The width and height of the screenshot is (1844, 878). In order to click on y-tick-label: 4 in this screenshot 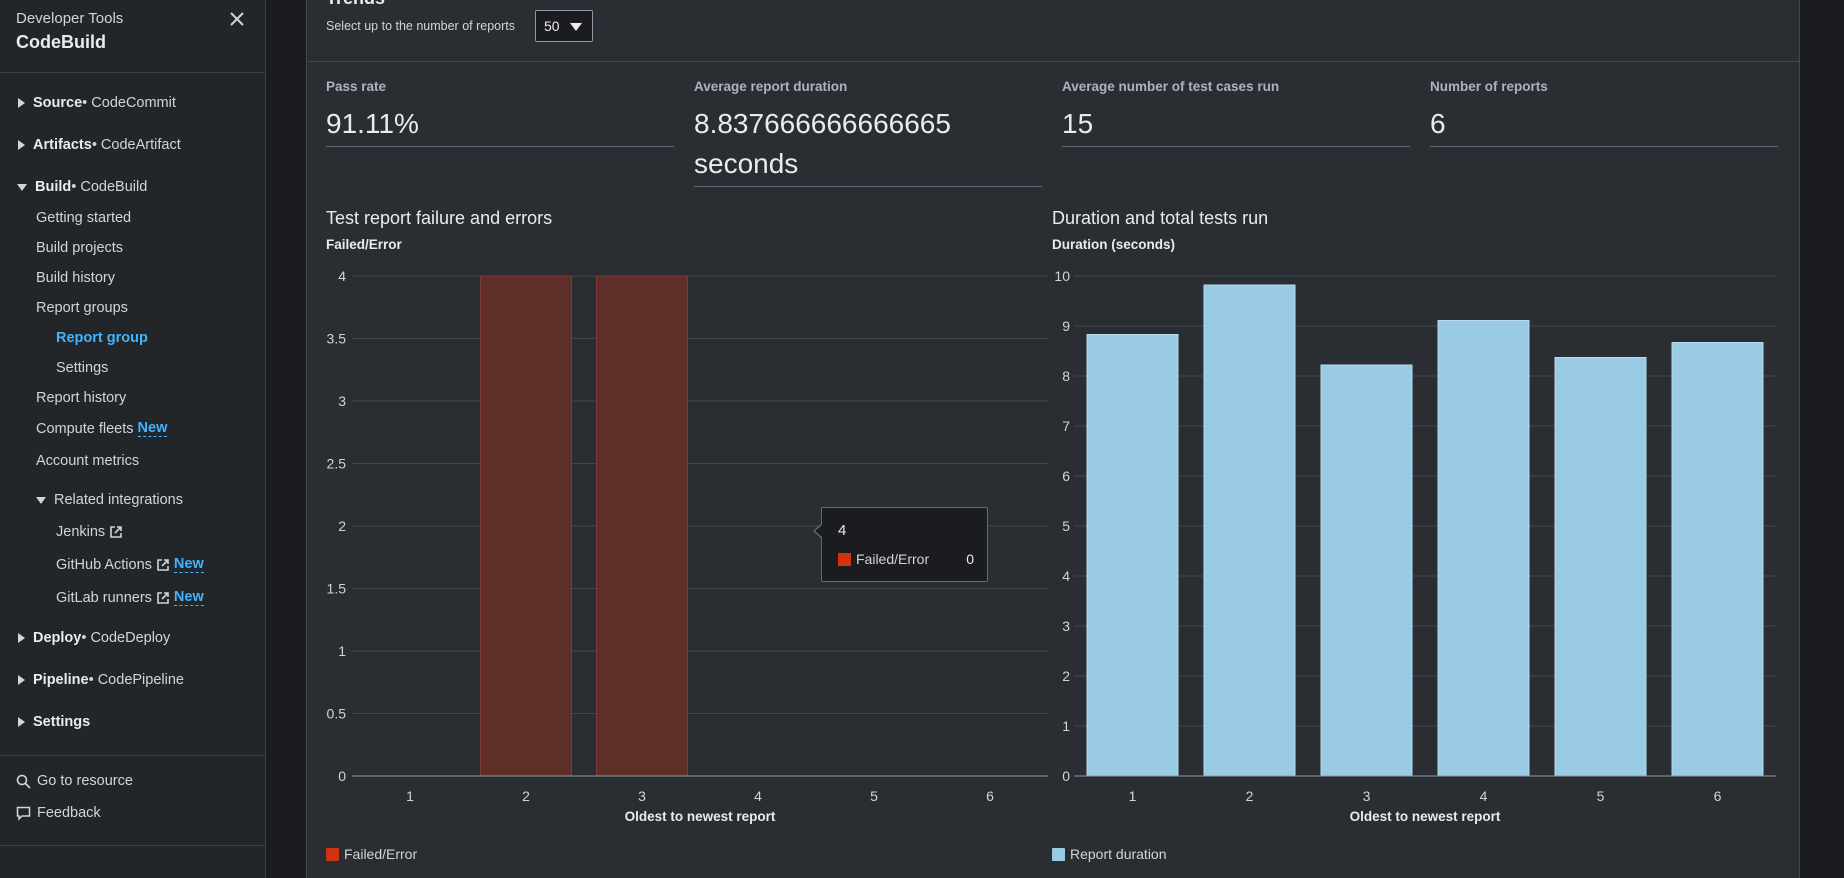, I will do `click(1066, 576)`.